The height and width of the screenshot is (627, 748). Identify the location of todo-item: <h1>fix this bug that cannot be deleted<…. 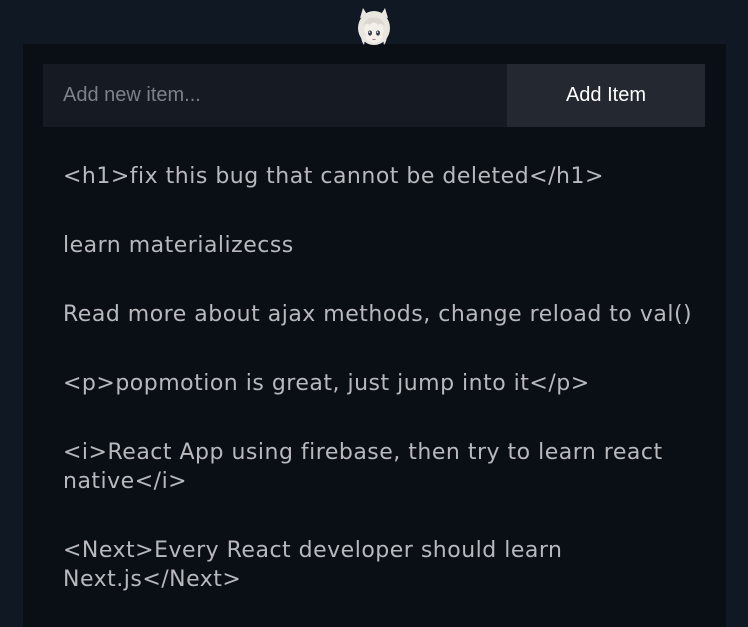
(378, 176).